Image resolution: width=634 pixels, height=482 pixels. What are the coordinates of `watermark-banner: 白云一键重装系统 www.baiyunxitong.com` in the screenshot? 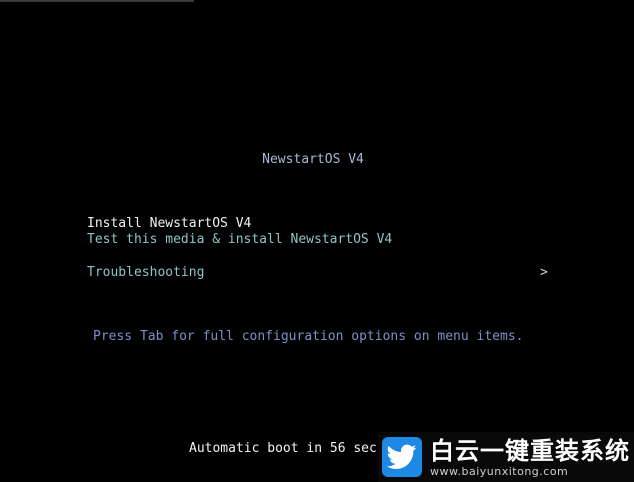 It's located at (506, 457).